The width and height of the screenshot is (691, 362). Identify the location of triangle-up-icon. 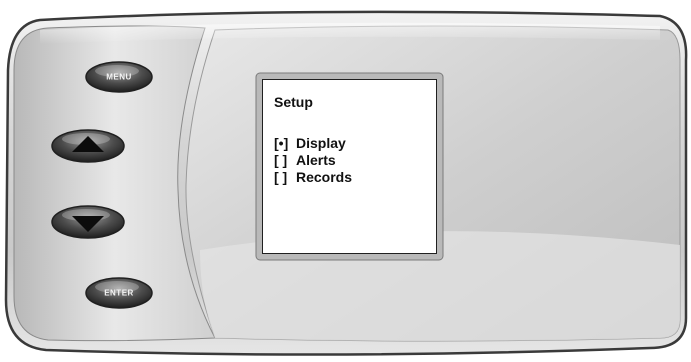
(88, 146).